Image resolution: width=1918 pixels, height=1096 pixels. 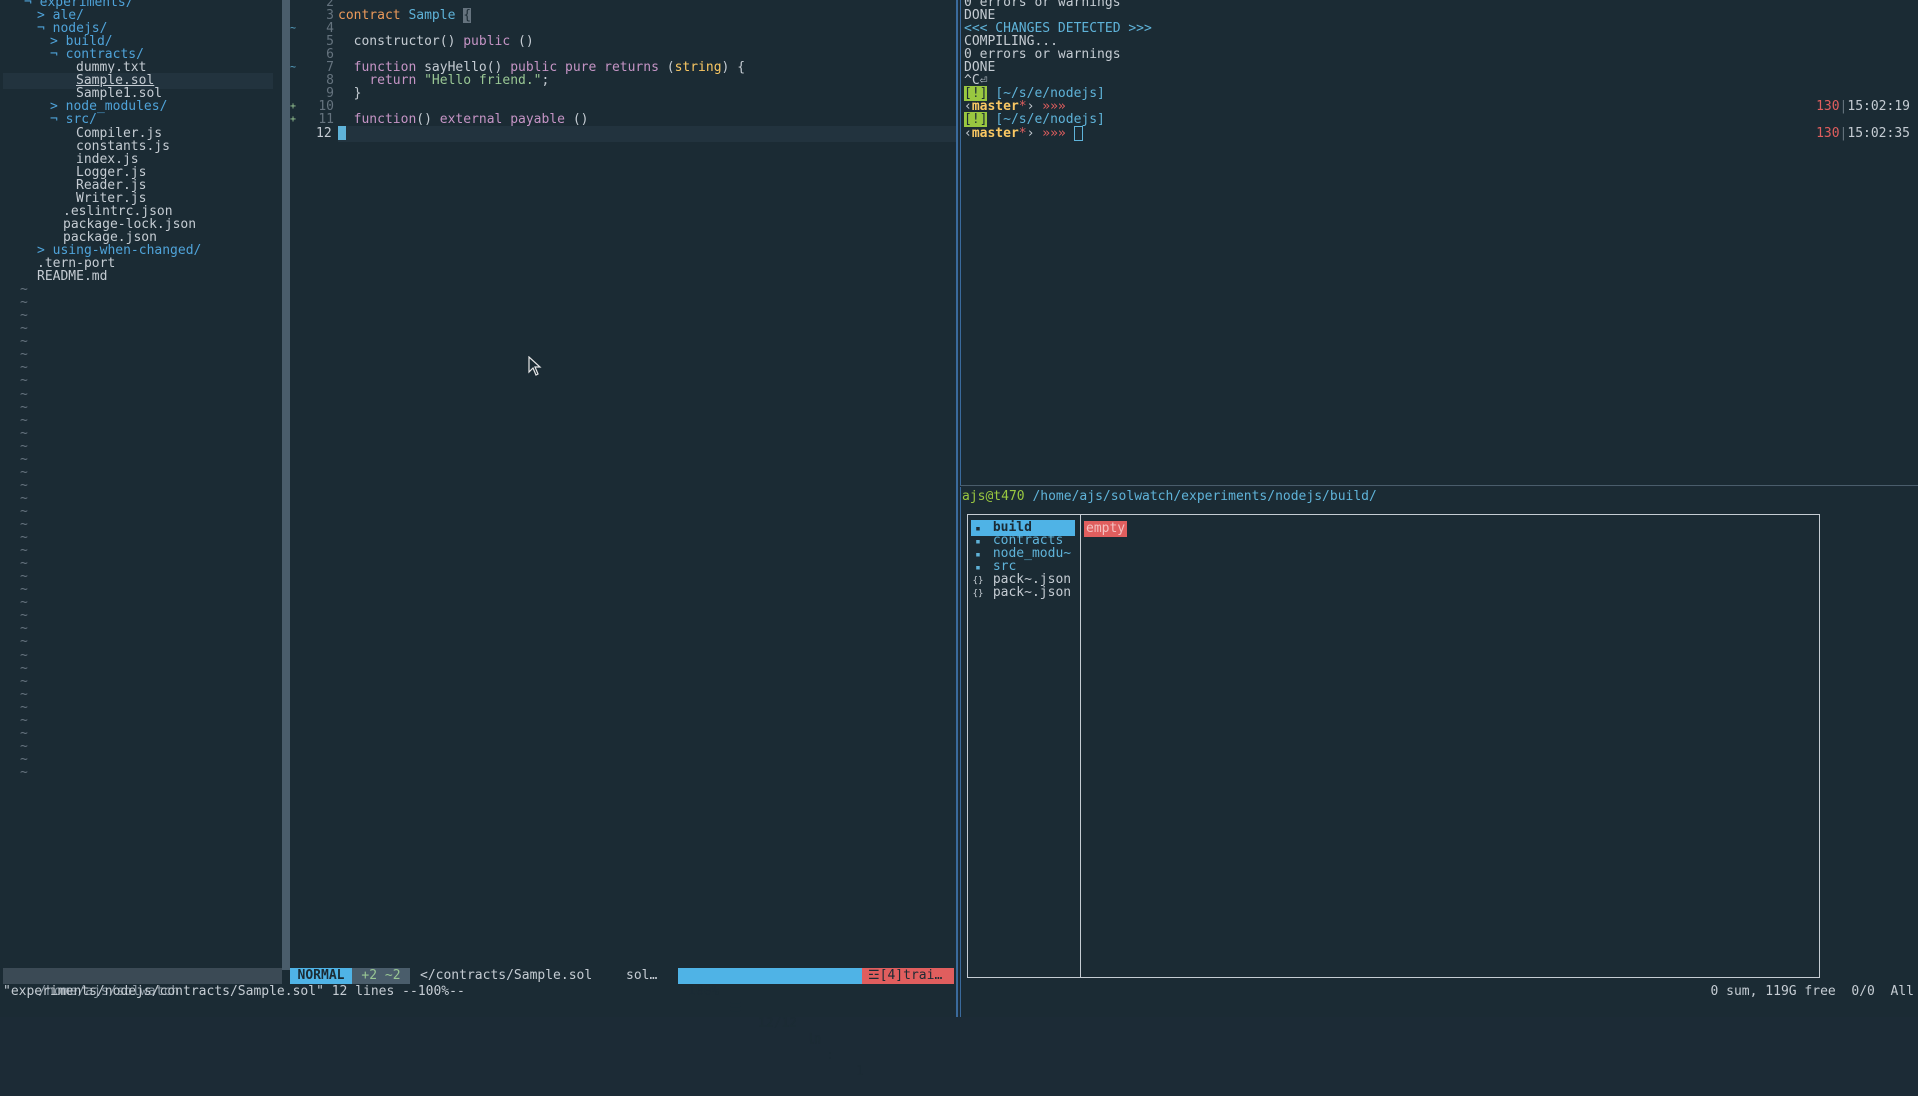 What do you see at coordinates (1034, 133) in the screenshot?
I see `branch-close-bracket: ›` at bounding box center [1034, 133].